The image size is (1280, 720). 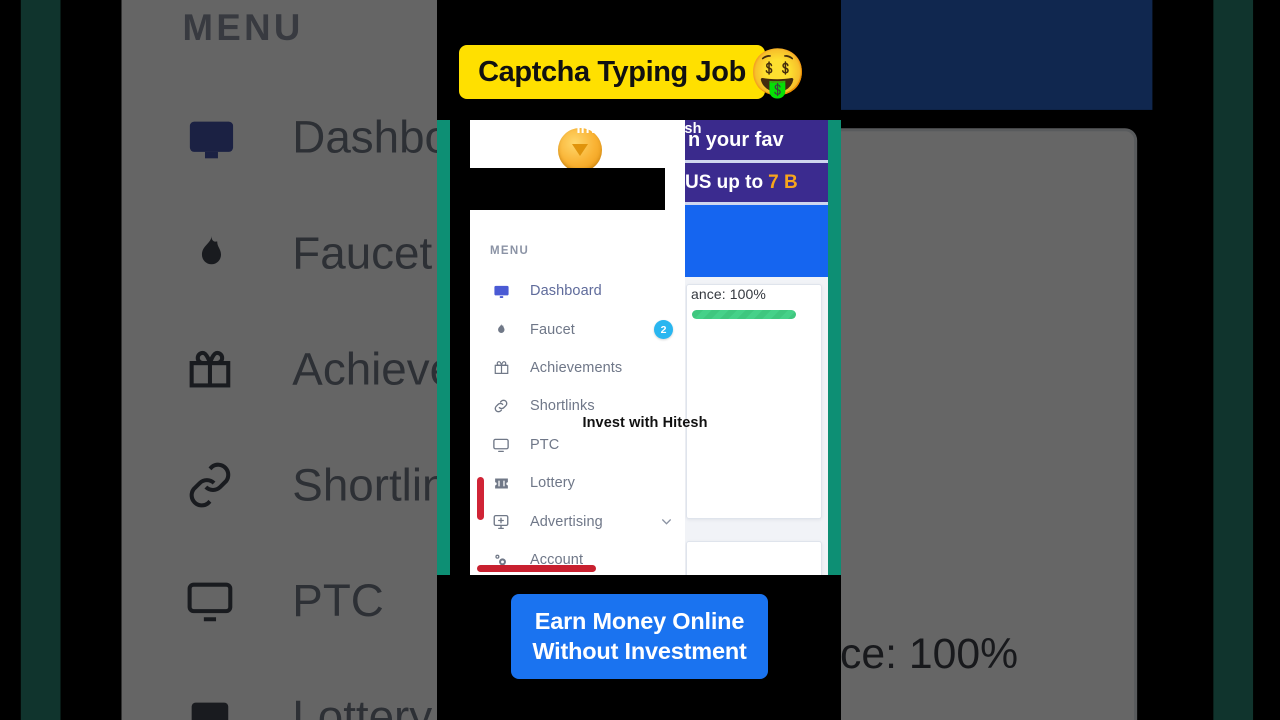 What do you see at coordinates (834, 347) in the screenshot?
I see `frame-accent-right` at bounding box center [834, 347].